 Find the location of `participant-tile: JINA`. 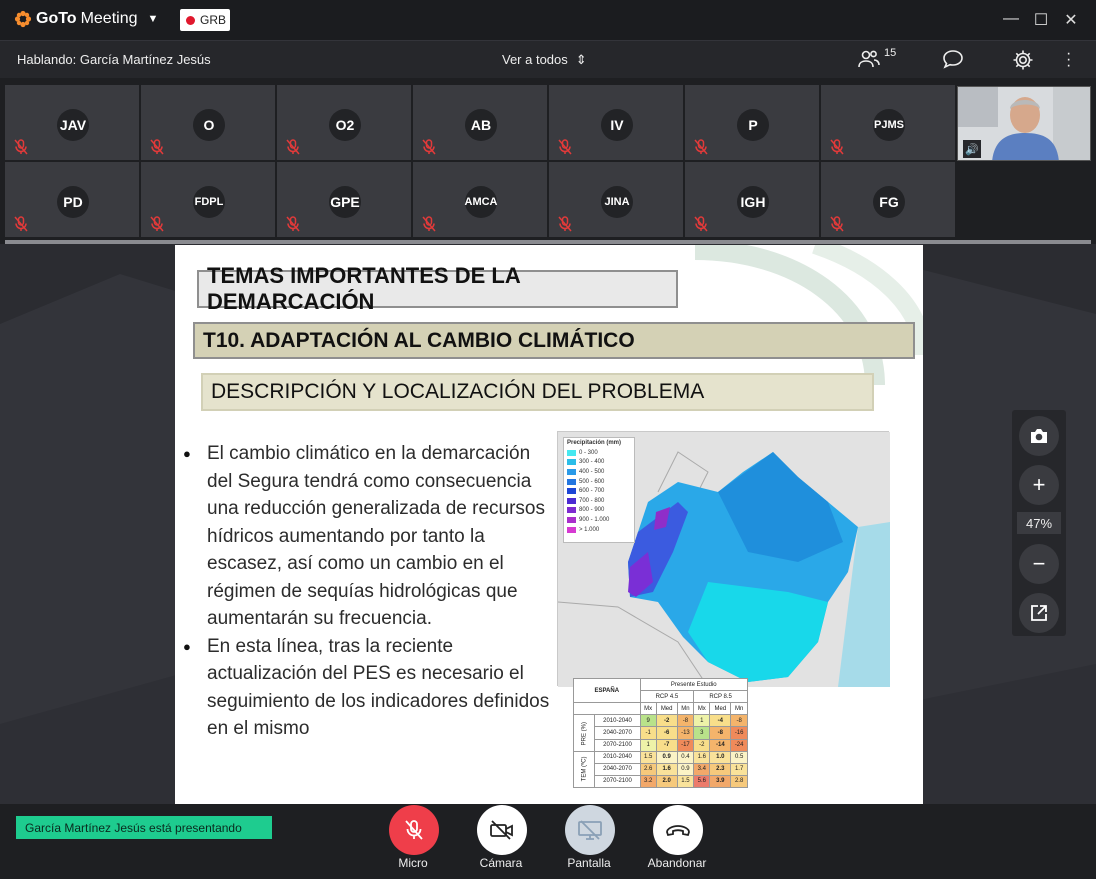

participant-tile: JINA is located at coordinates (616, 199).